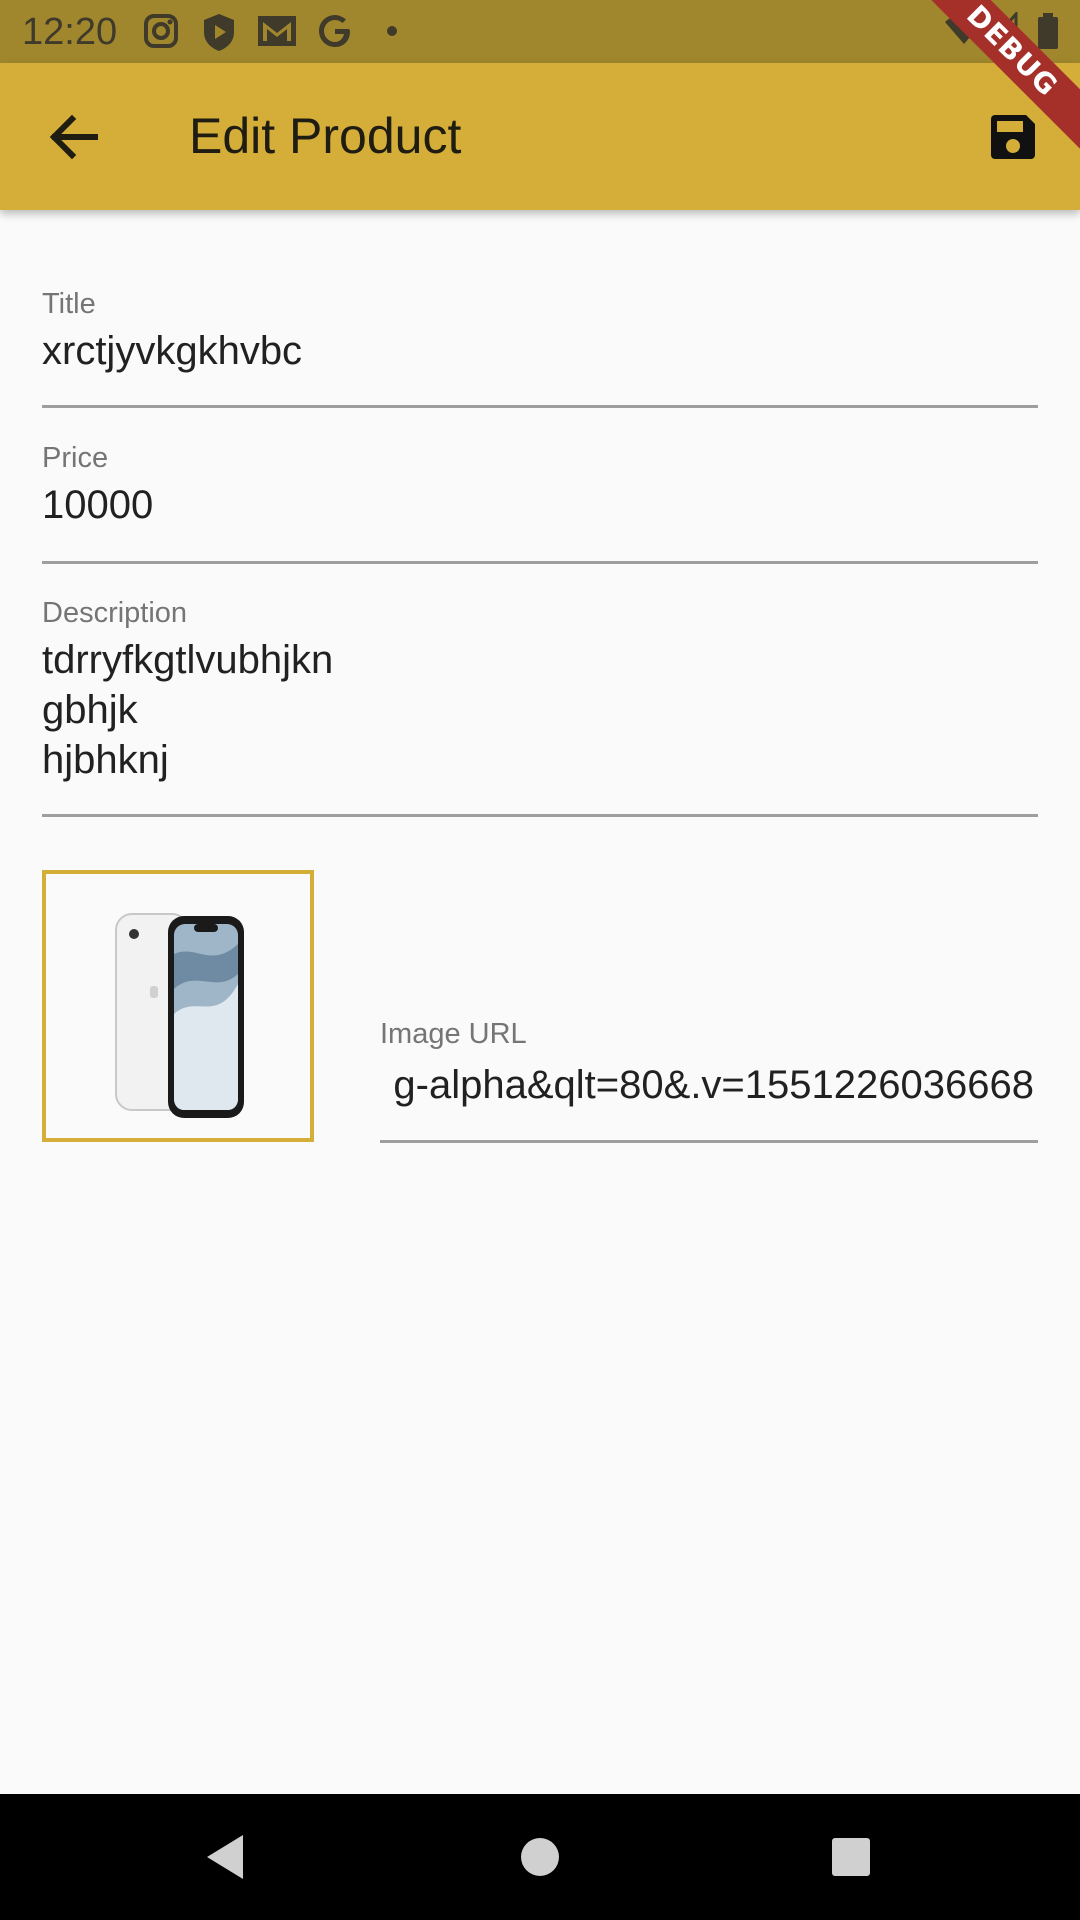  I want to click on nav-recents-button, so click(851, 1857).